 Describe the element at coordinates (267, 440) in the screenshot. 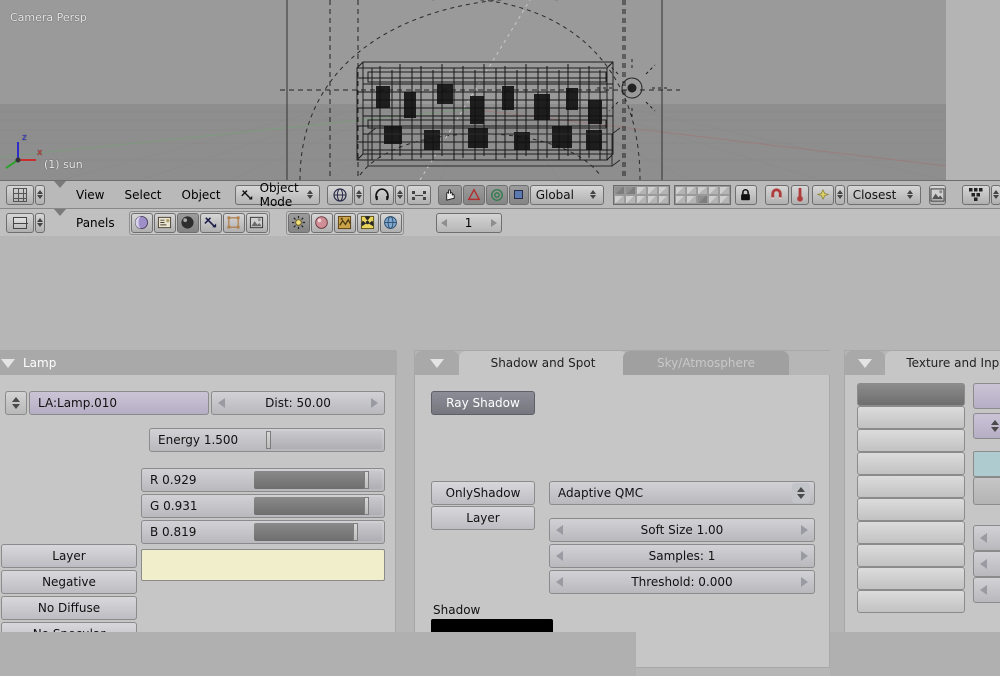

I see `lamp-energy-slider: Energy 1.500` at that location.